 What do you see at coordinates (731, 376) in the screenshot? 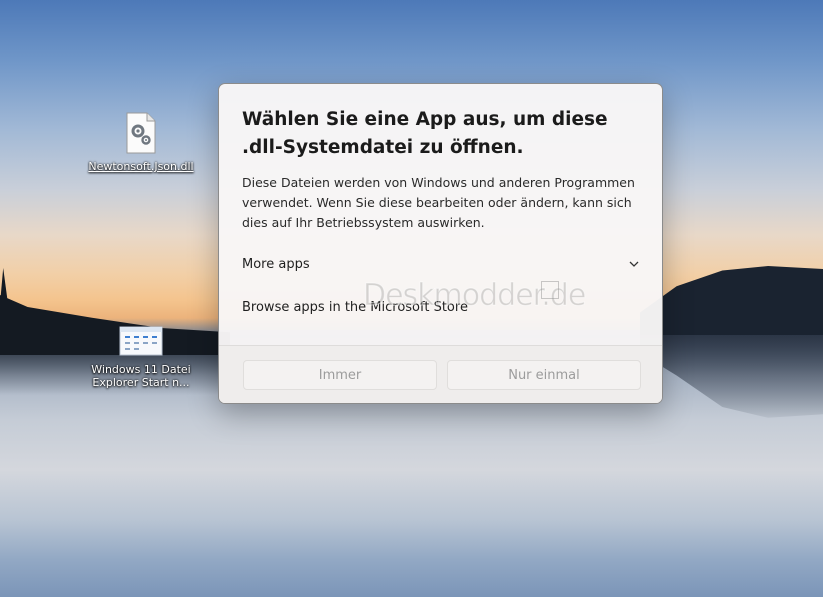
I see `wallpaper-reflection-right` at bounding box center [731, 376].